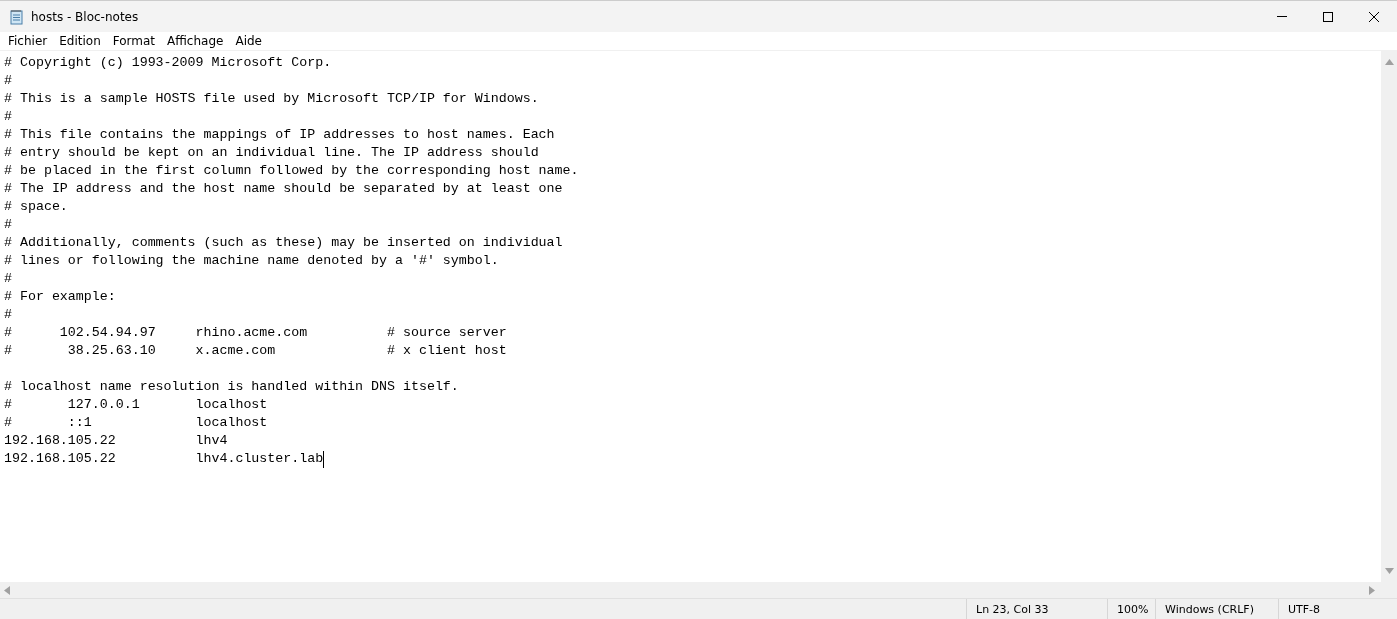 The height and width of the screenshot is (619, 1397). Describe the element at coordinates (251, 261) in the screenshot. I see `text-line: # lines or following the machine name denoted by a '#' symbol.` at that location.